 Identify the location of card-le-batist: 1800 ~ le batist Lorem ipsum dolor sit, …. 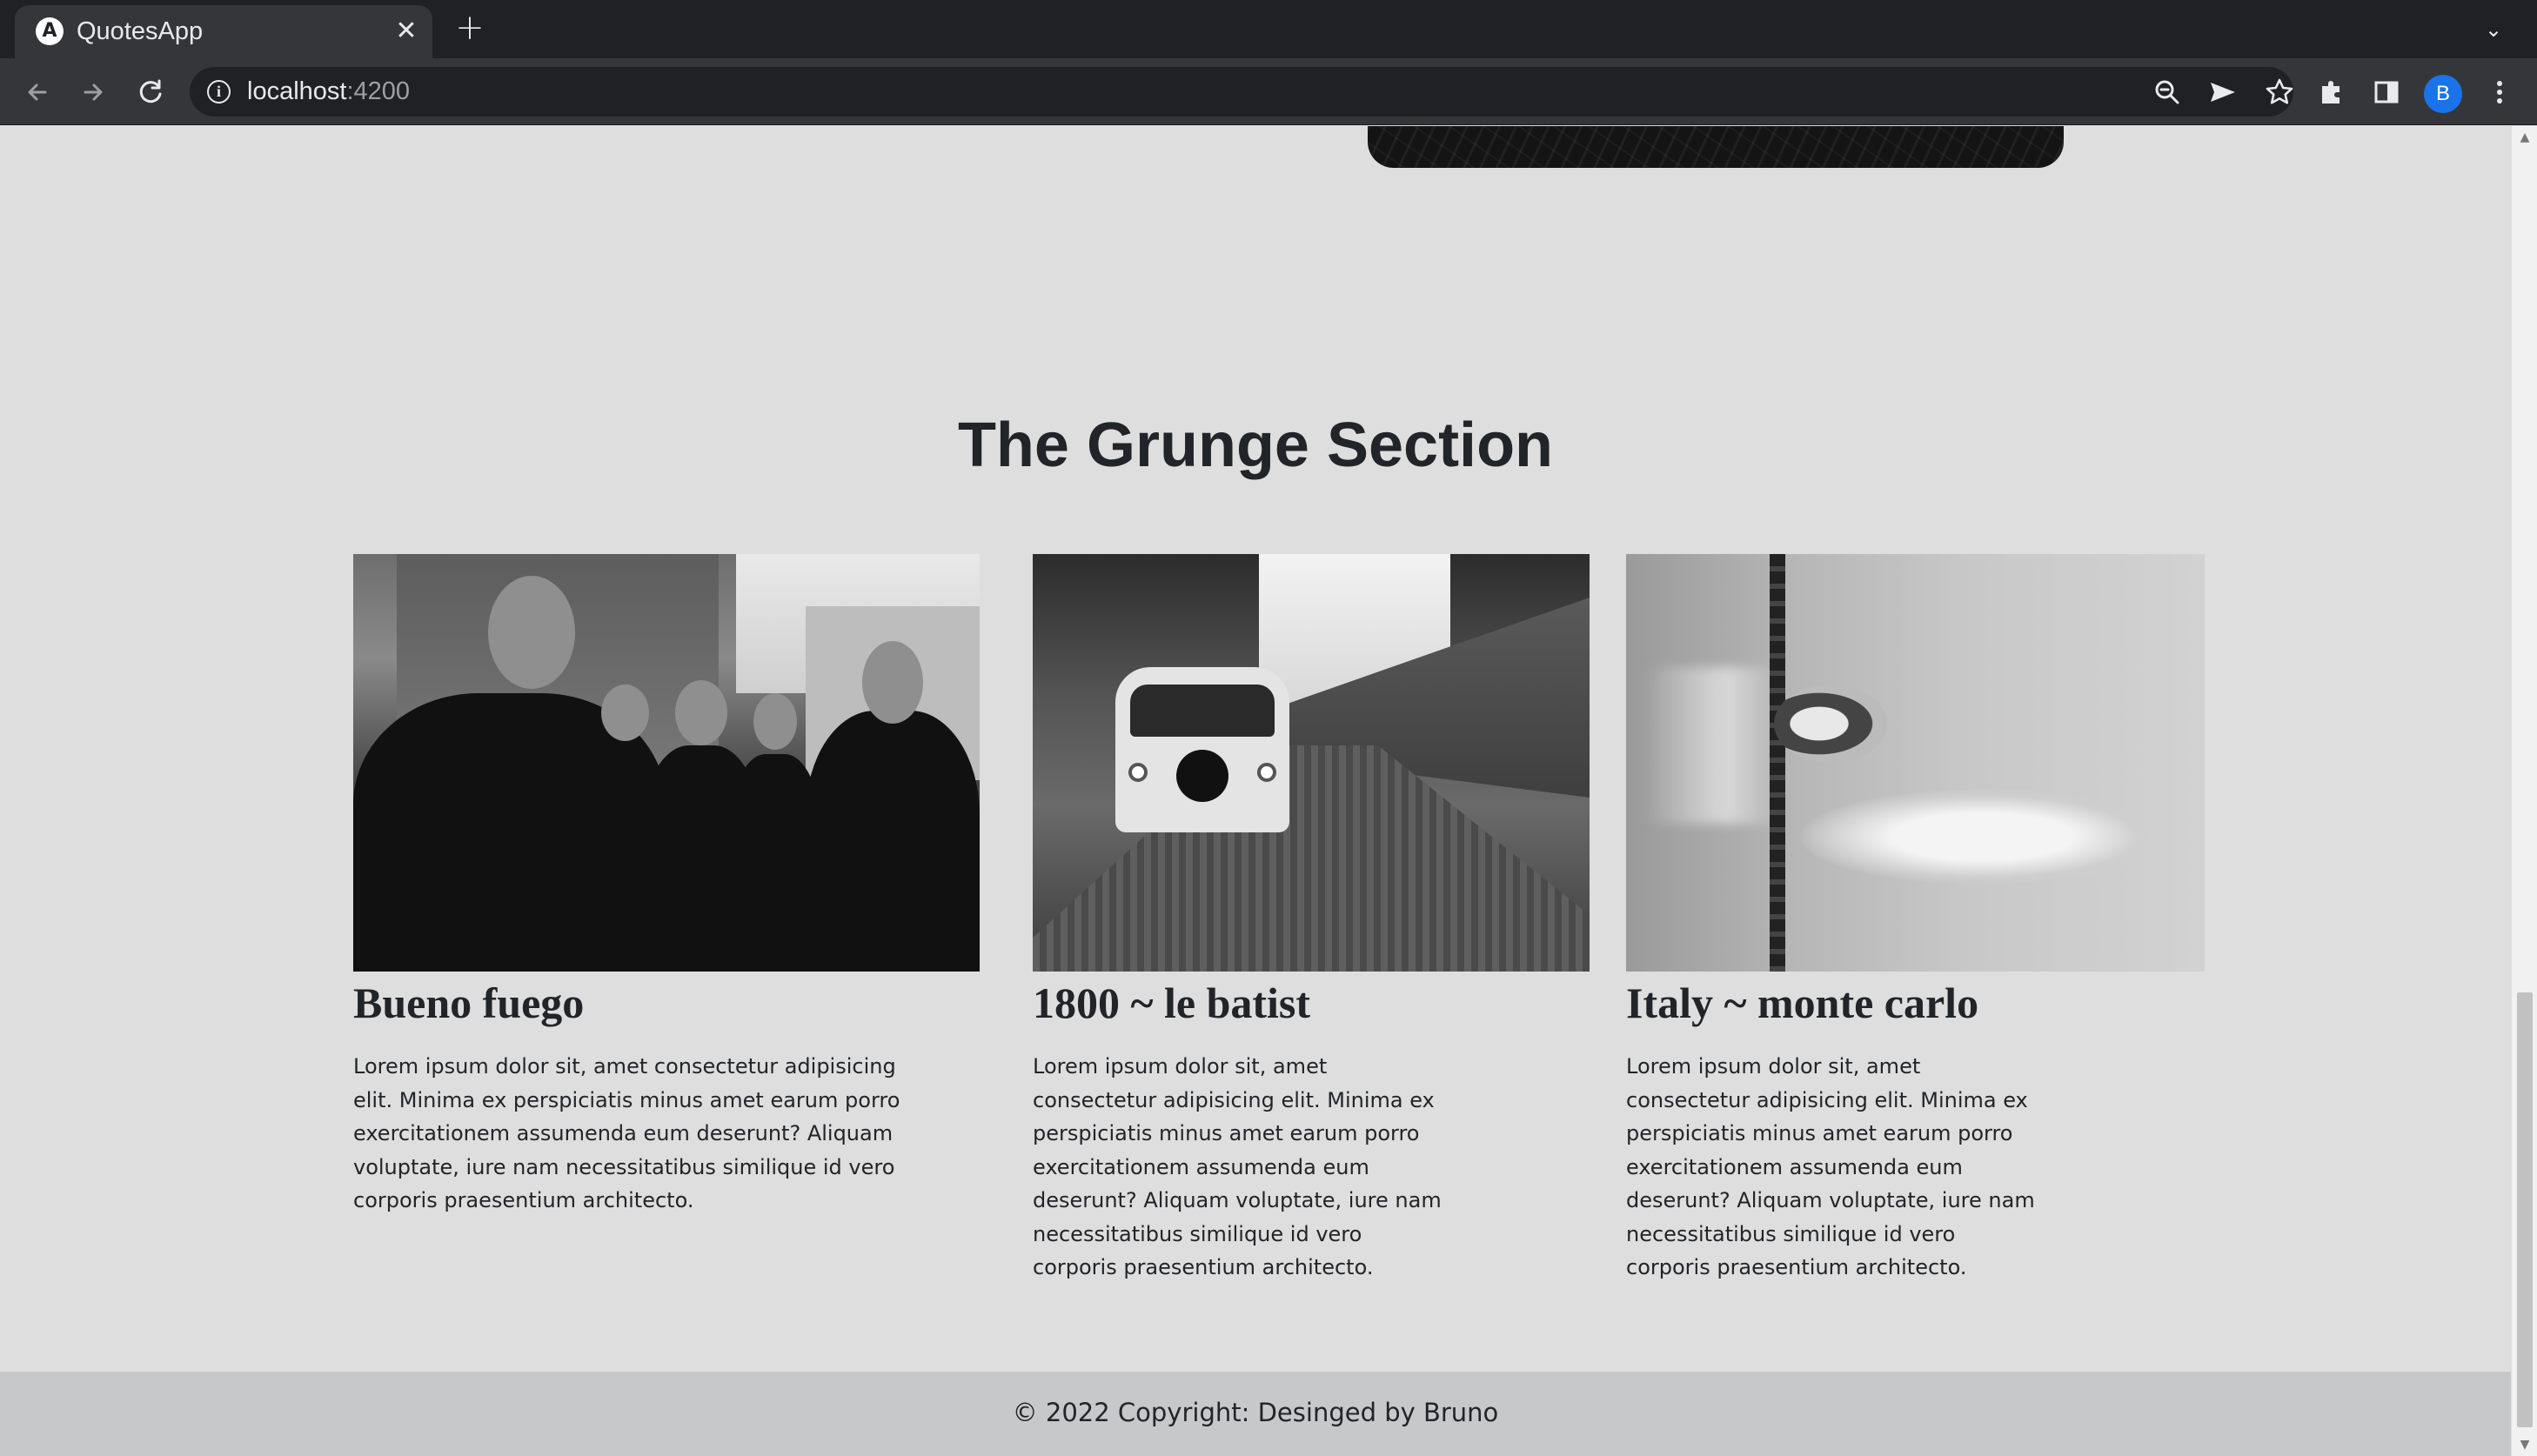
(1311, 919).